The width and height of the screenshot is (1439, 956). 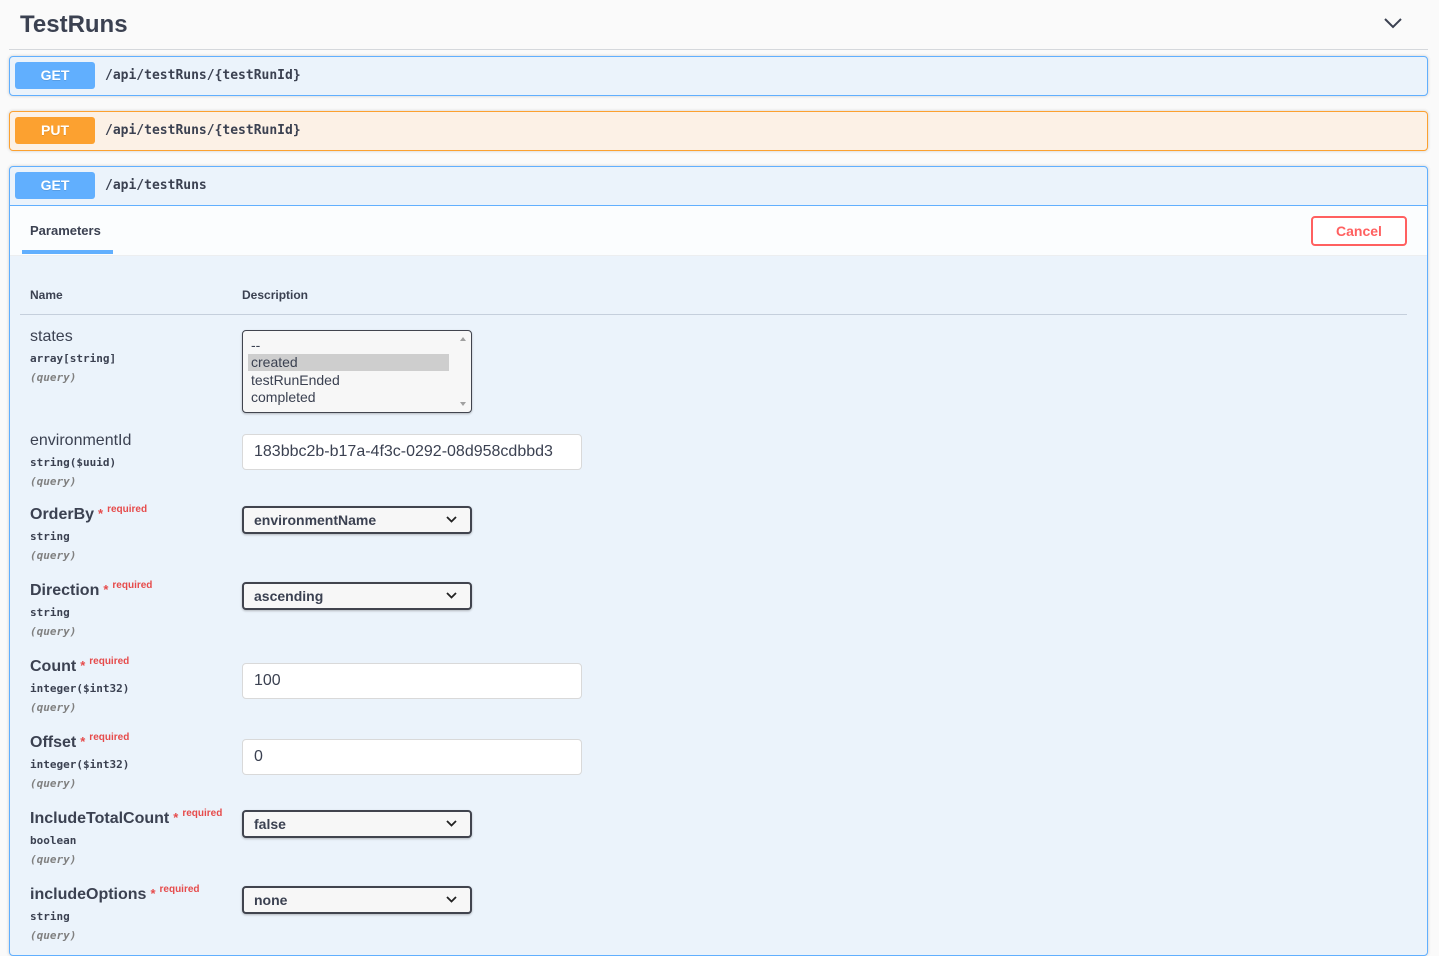 I want to click on param-type: array[string], so click(x=73, y=358).